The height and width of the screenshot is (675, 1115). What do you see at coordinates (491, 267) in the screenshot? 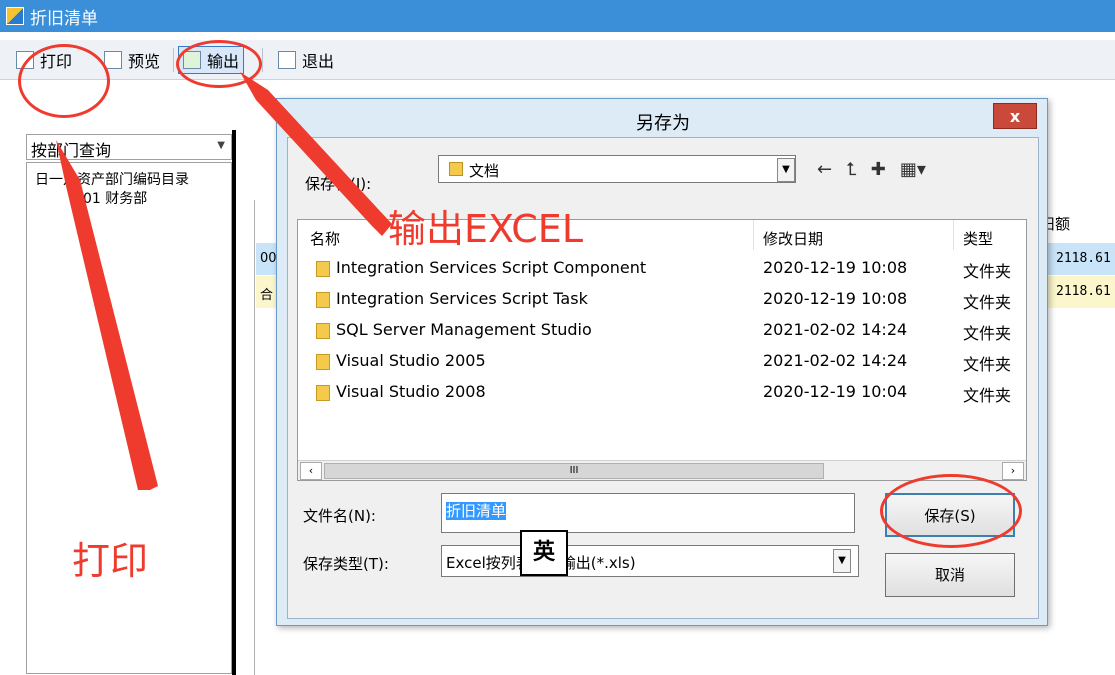
I see `file-name: Integration Services Script Component` at bounding box center [491, 267].